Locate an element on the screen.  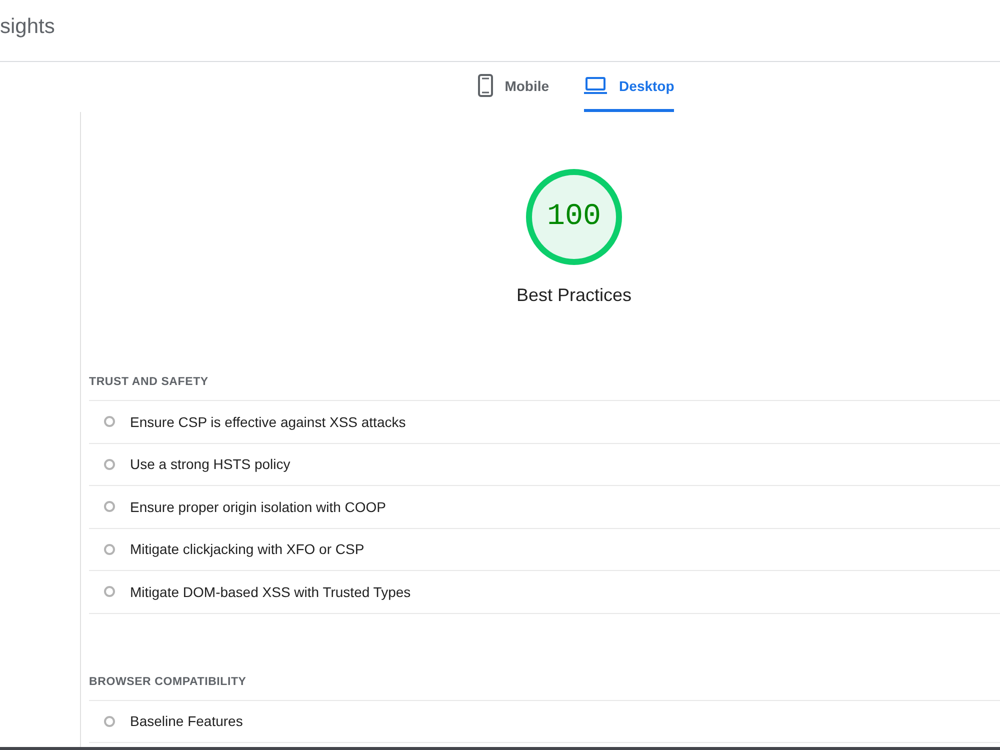
category-title: Best Practices is located at coordinates (574, 295).